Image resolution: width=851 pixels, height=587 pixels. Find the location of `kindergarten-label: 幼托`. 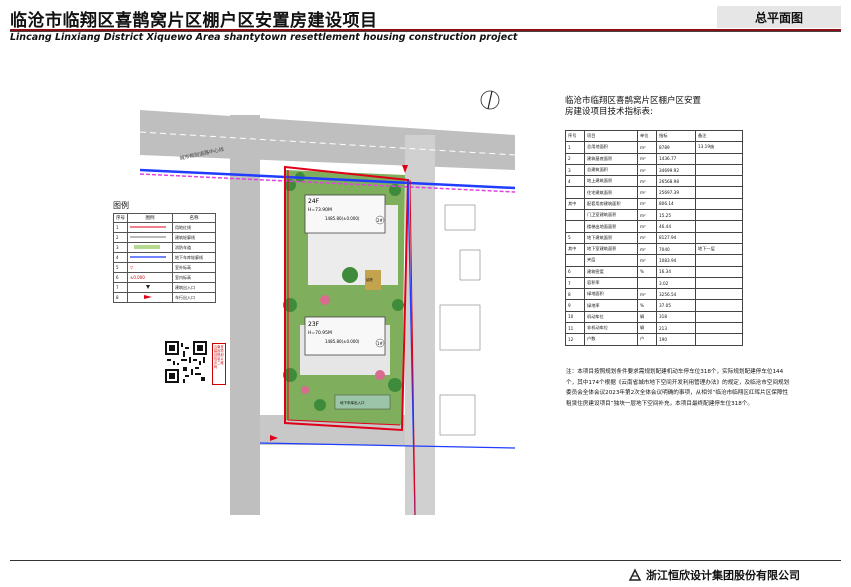

kindergarten-label: 幼托 is located at coordinates (370, 279).